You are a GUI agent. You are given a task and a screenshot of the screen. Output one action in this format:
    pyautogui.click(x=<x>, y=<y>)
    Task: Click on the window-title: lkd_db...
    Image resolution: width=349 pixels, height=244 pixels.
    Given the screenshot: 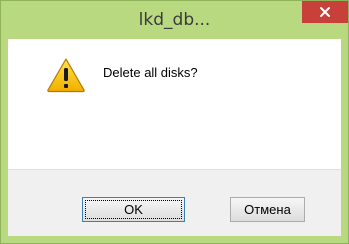 What is the action you would take?
    pyautogui.click(x=174, y=20)
    